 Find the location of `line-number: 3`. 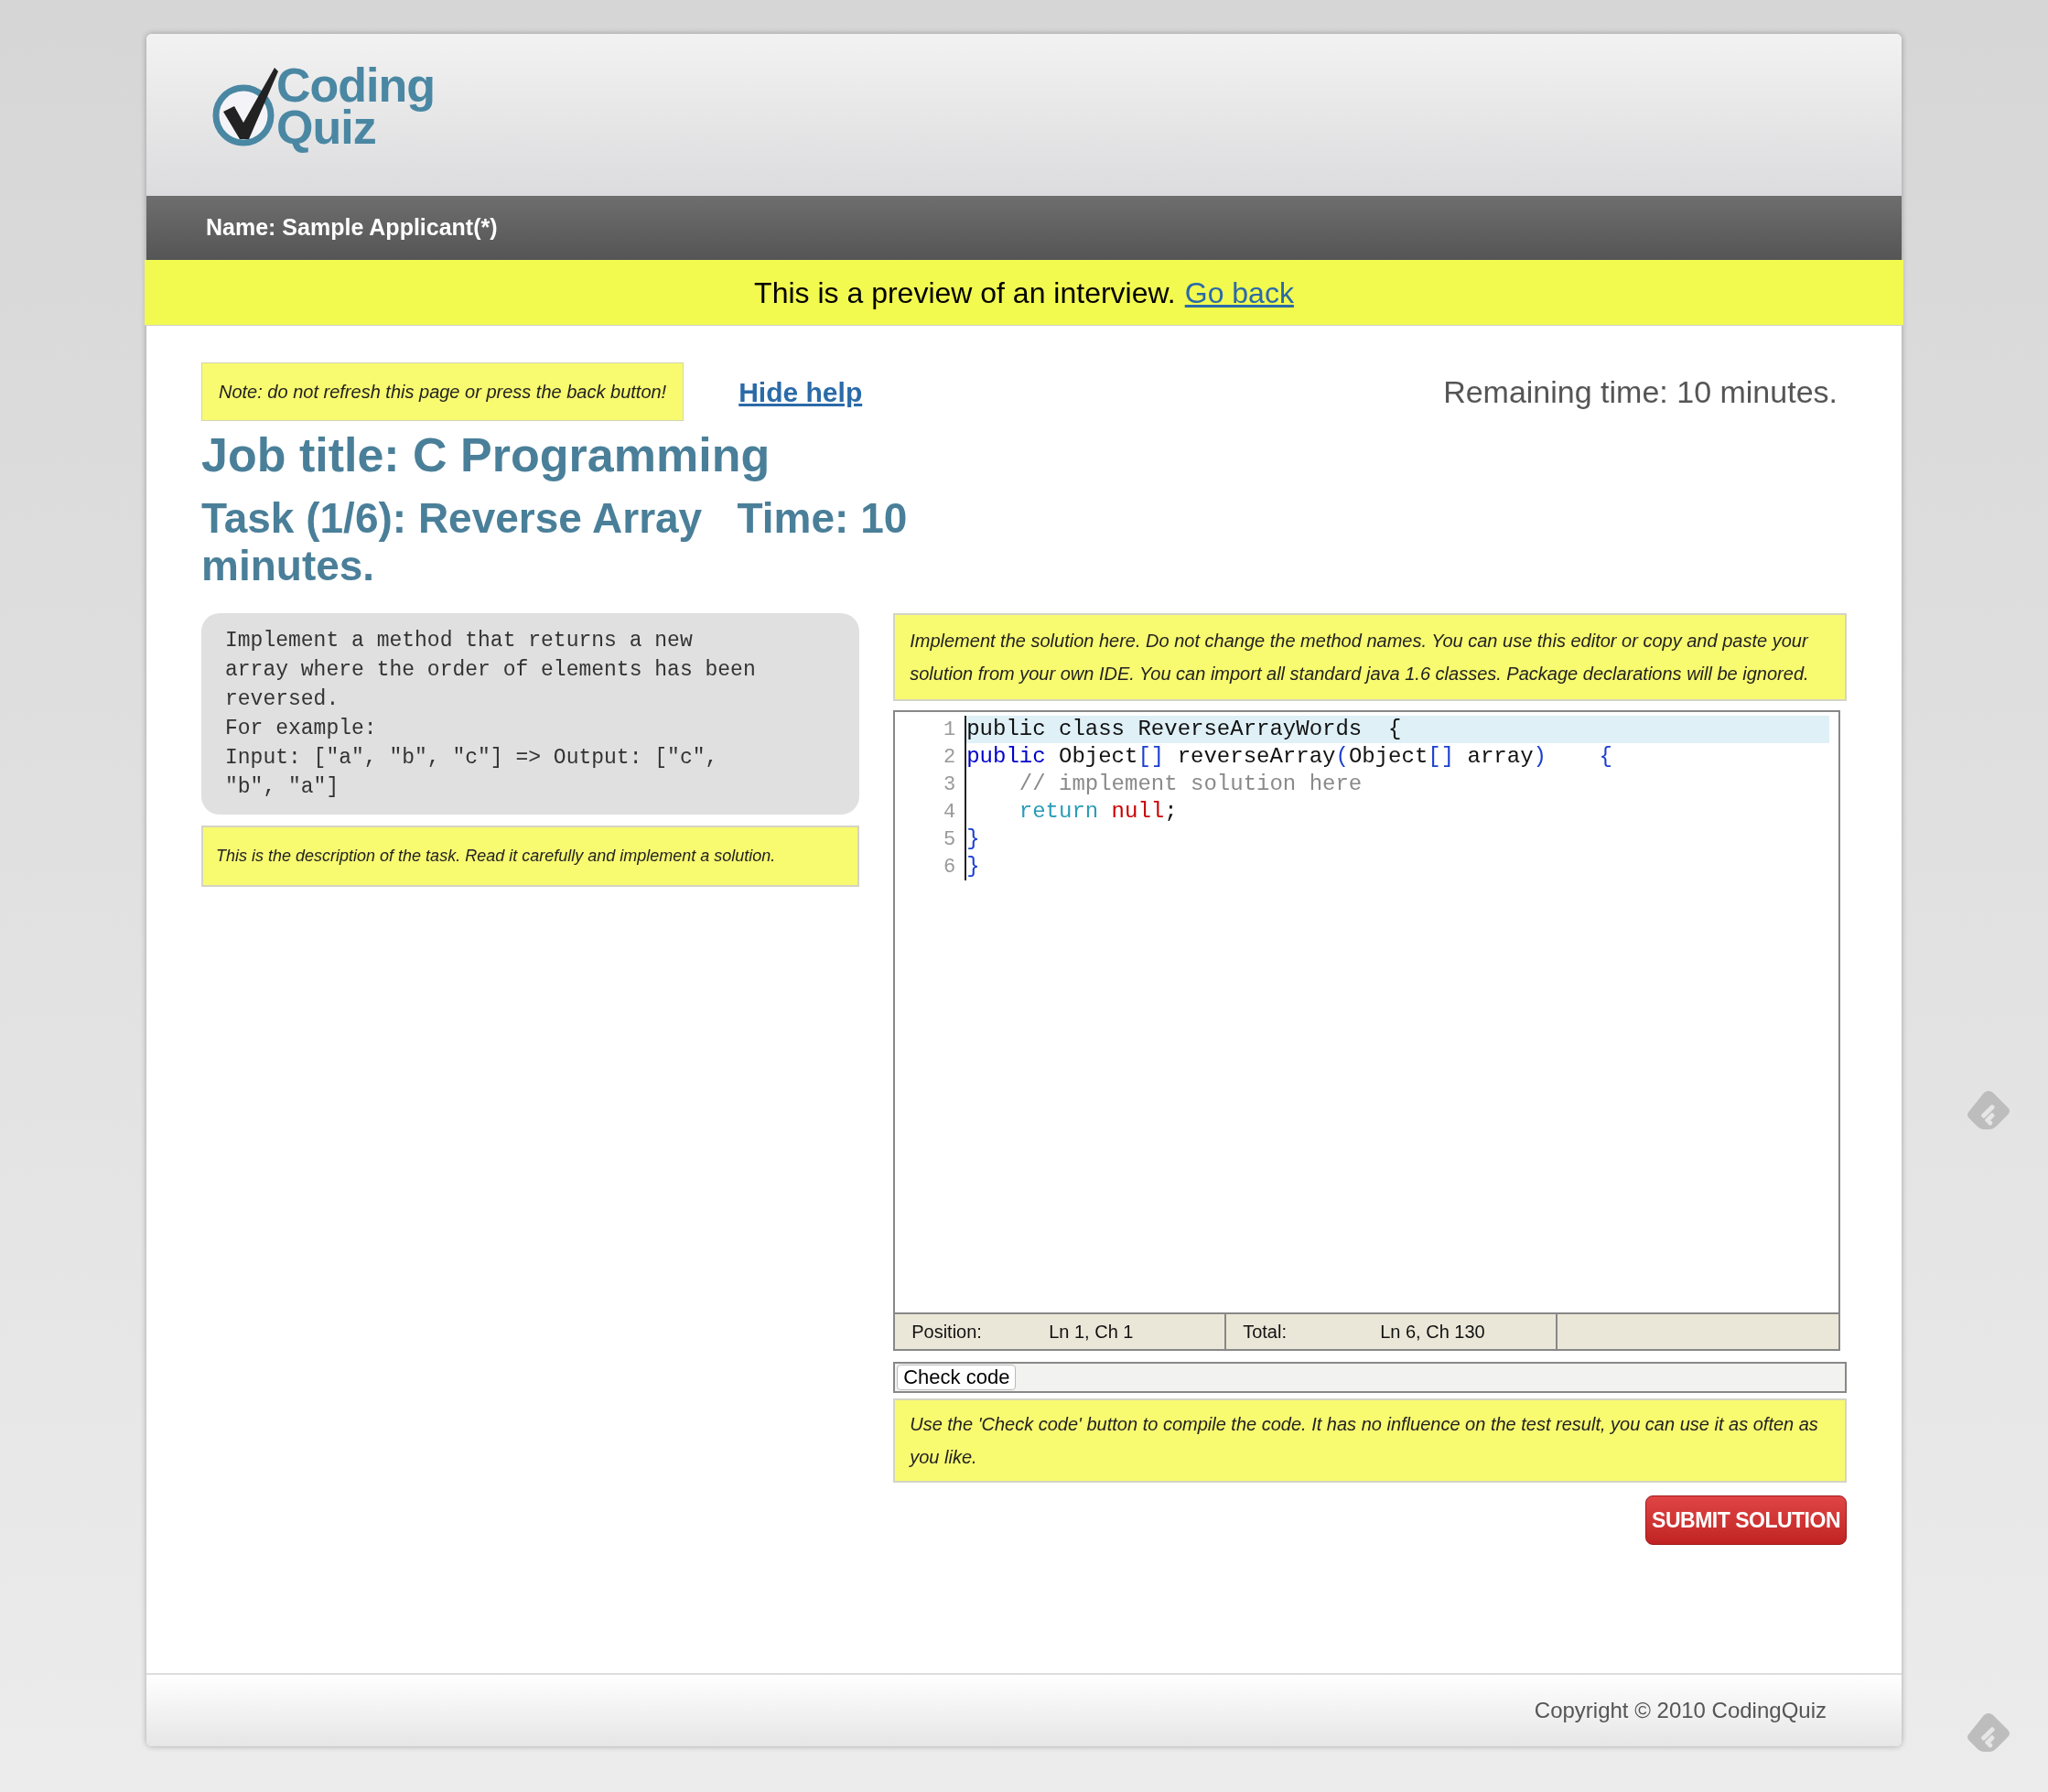

line-number: 3 is located at coordinates (950, 785).